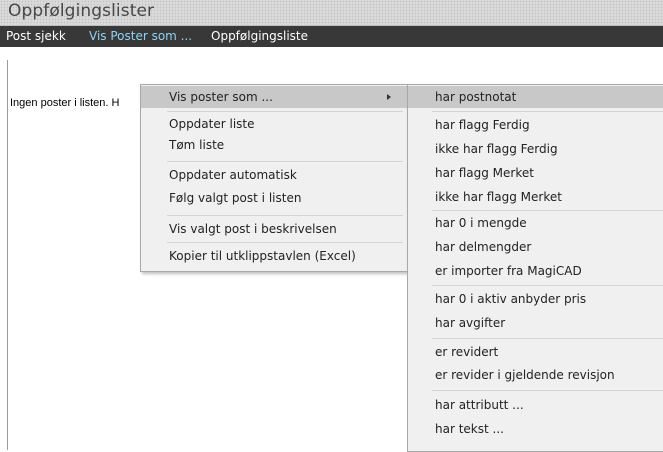 This screenshot has width=663, height=452. Describe the element at coordinates (535, 247) in the screenshot. I see `submenu-item-har-delmengder: har delmengder` at that location.